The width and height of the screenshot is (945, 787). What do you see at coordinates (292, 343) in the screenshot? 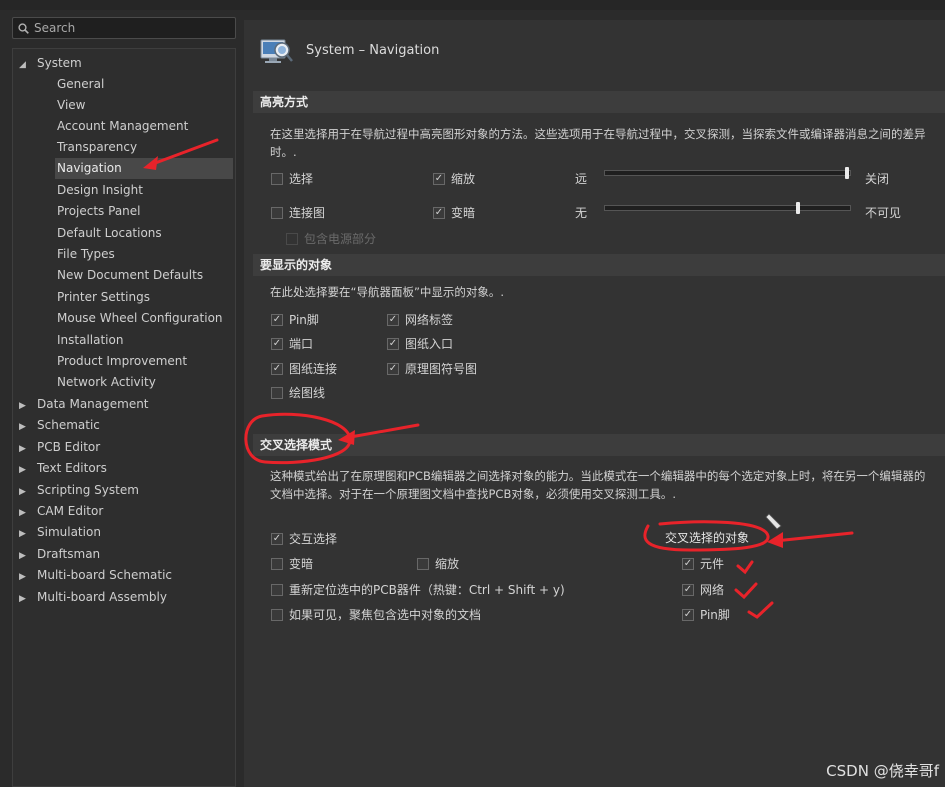
I see `display-port-checkbox: ✓ 端口` at bounding box center [292, 343].